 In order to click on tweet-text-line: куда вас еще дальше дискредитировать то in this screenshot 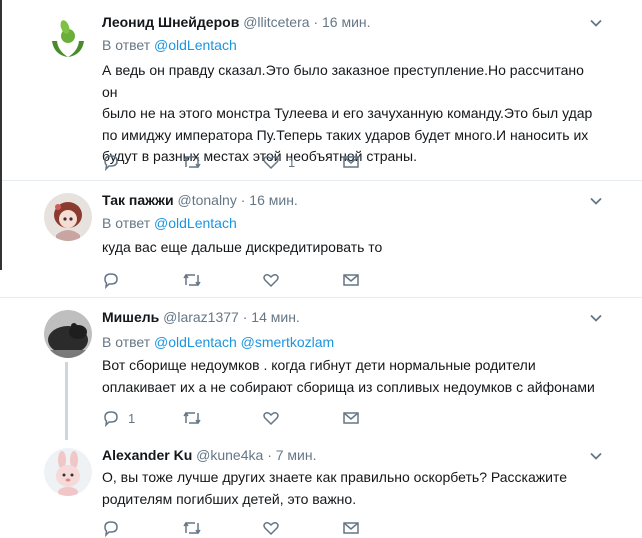, I will do `click(242, 247)`.